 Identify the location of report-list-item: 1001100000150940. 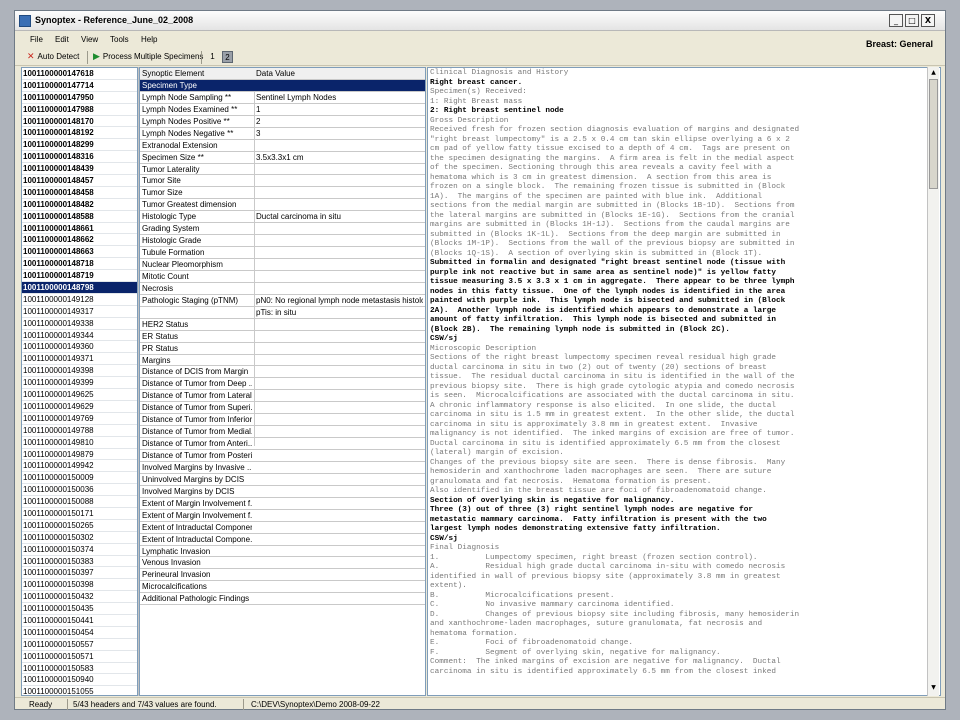
(79, 680).